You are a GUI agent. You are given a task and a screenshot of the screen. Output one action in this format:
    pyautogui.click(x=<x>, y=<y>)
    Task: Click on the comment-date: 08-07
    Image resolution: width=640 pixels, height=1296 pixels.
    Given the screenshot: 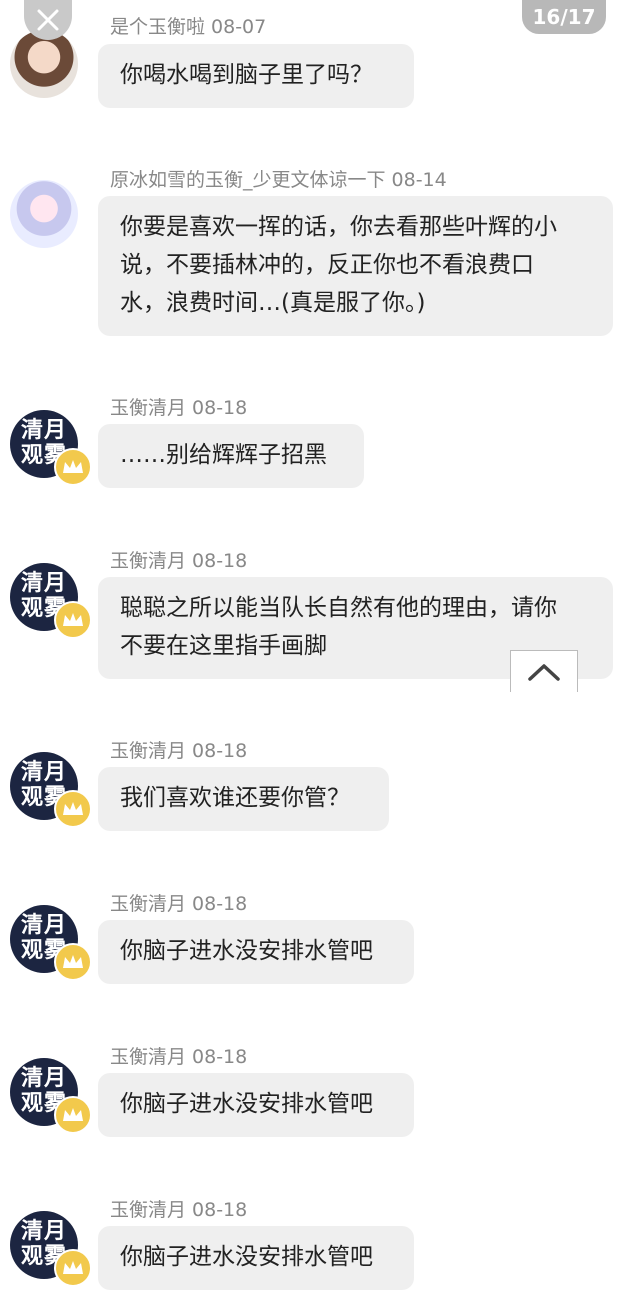 What is the action you would take?
    pyautogui.click(x=239, y=27)
    